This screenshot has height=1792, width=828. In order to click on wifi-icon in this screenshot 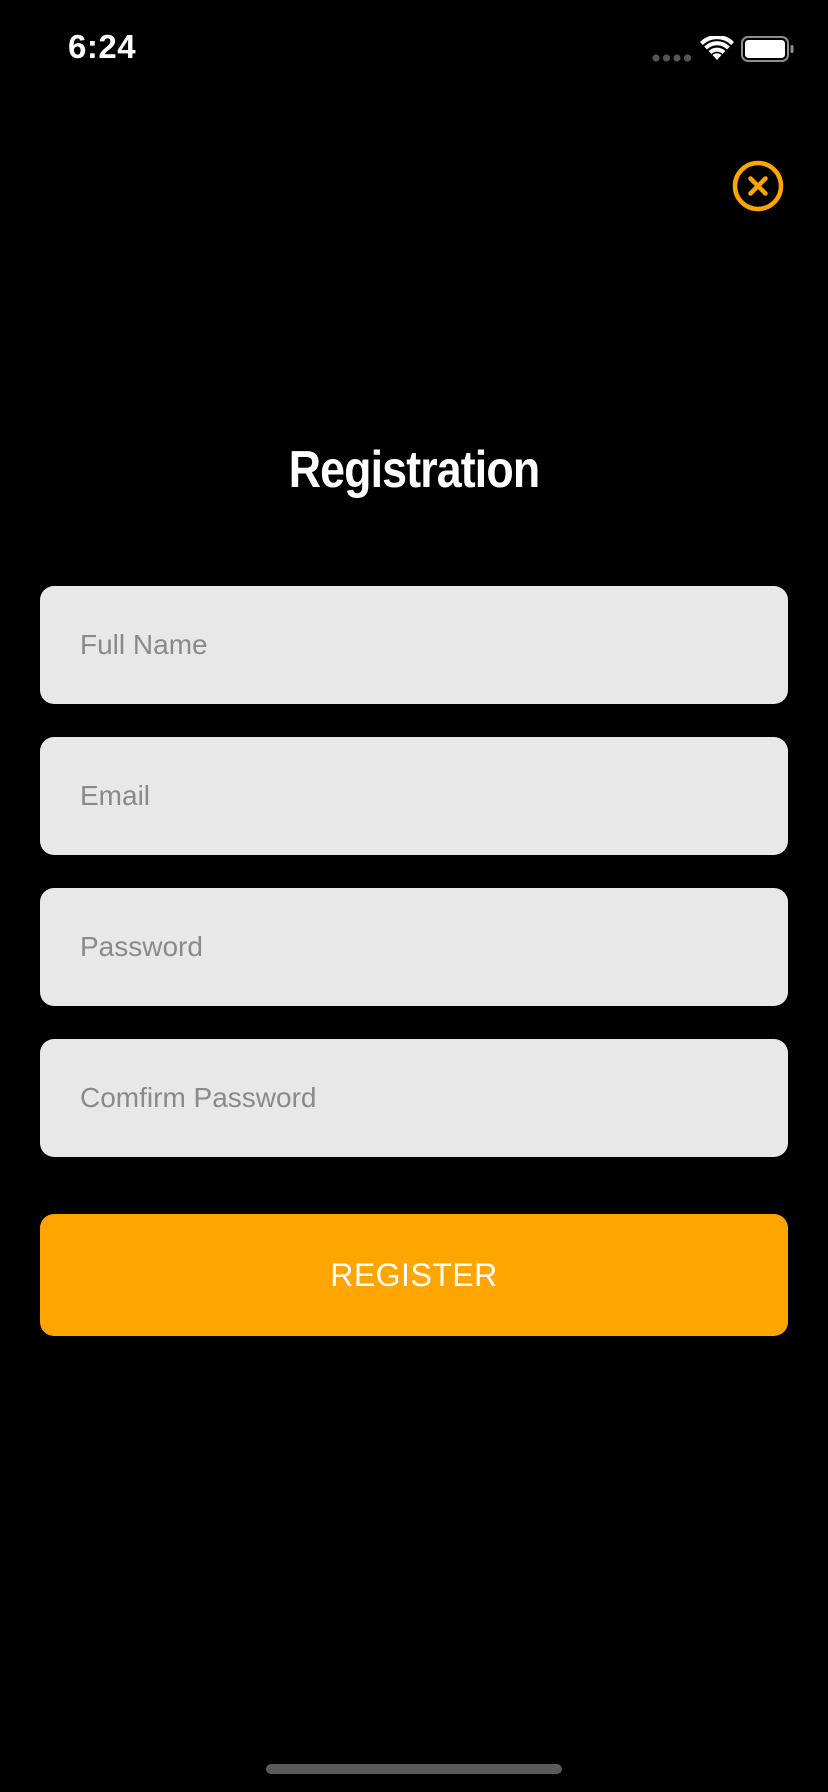, I will do `click(717, 48)`.